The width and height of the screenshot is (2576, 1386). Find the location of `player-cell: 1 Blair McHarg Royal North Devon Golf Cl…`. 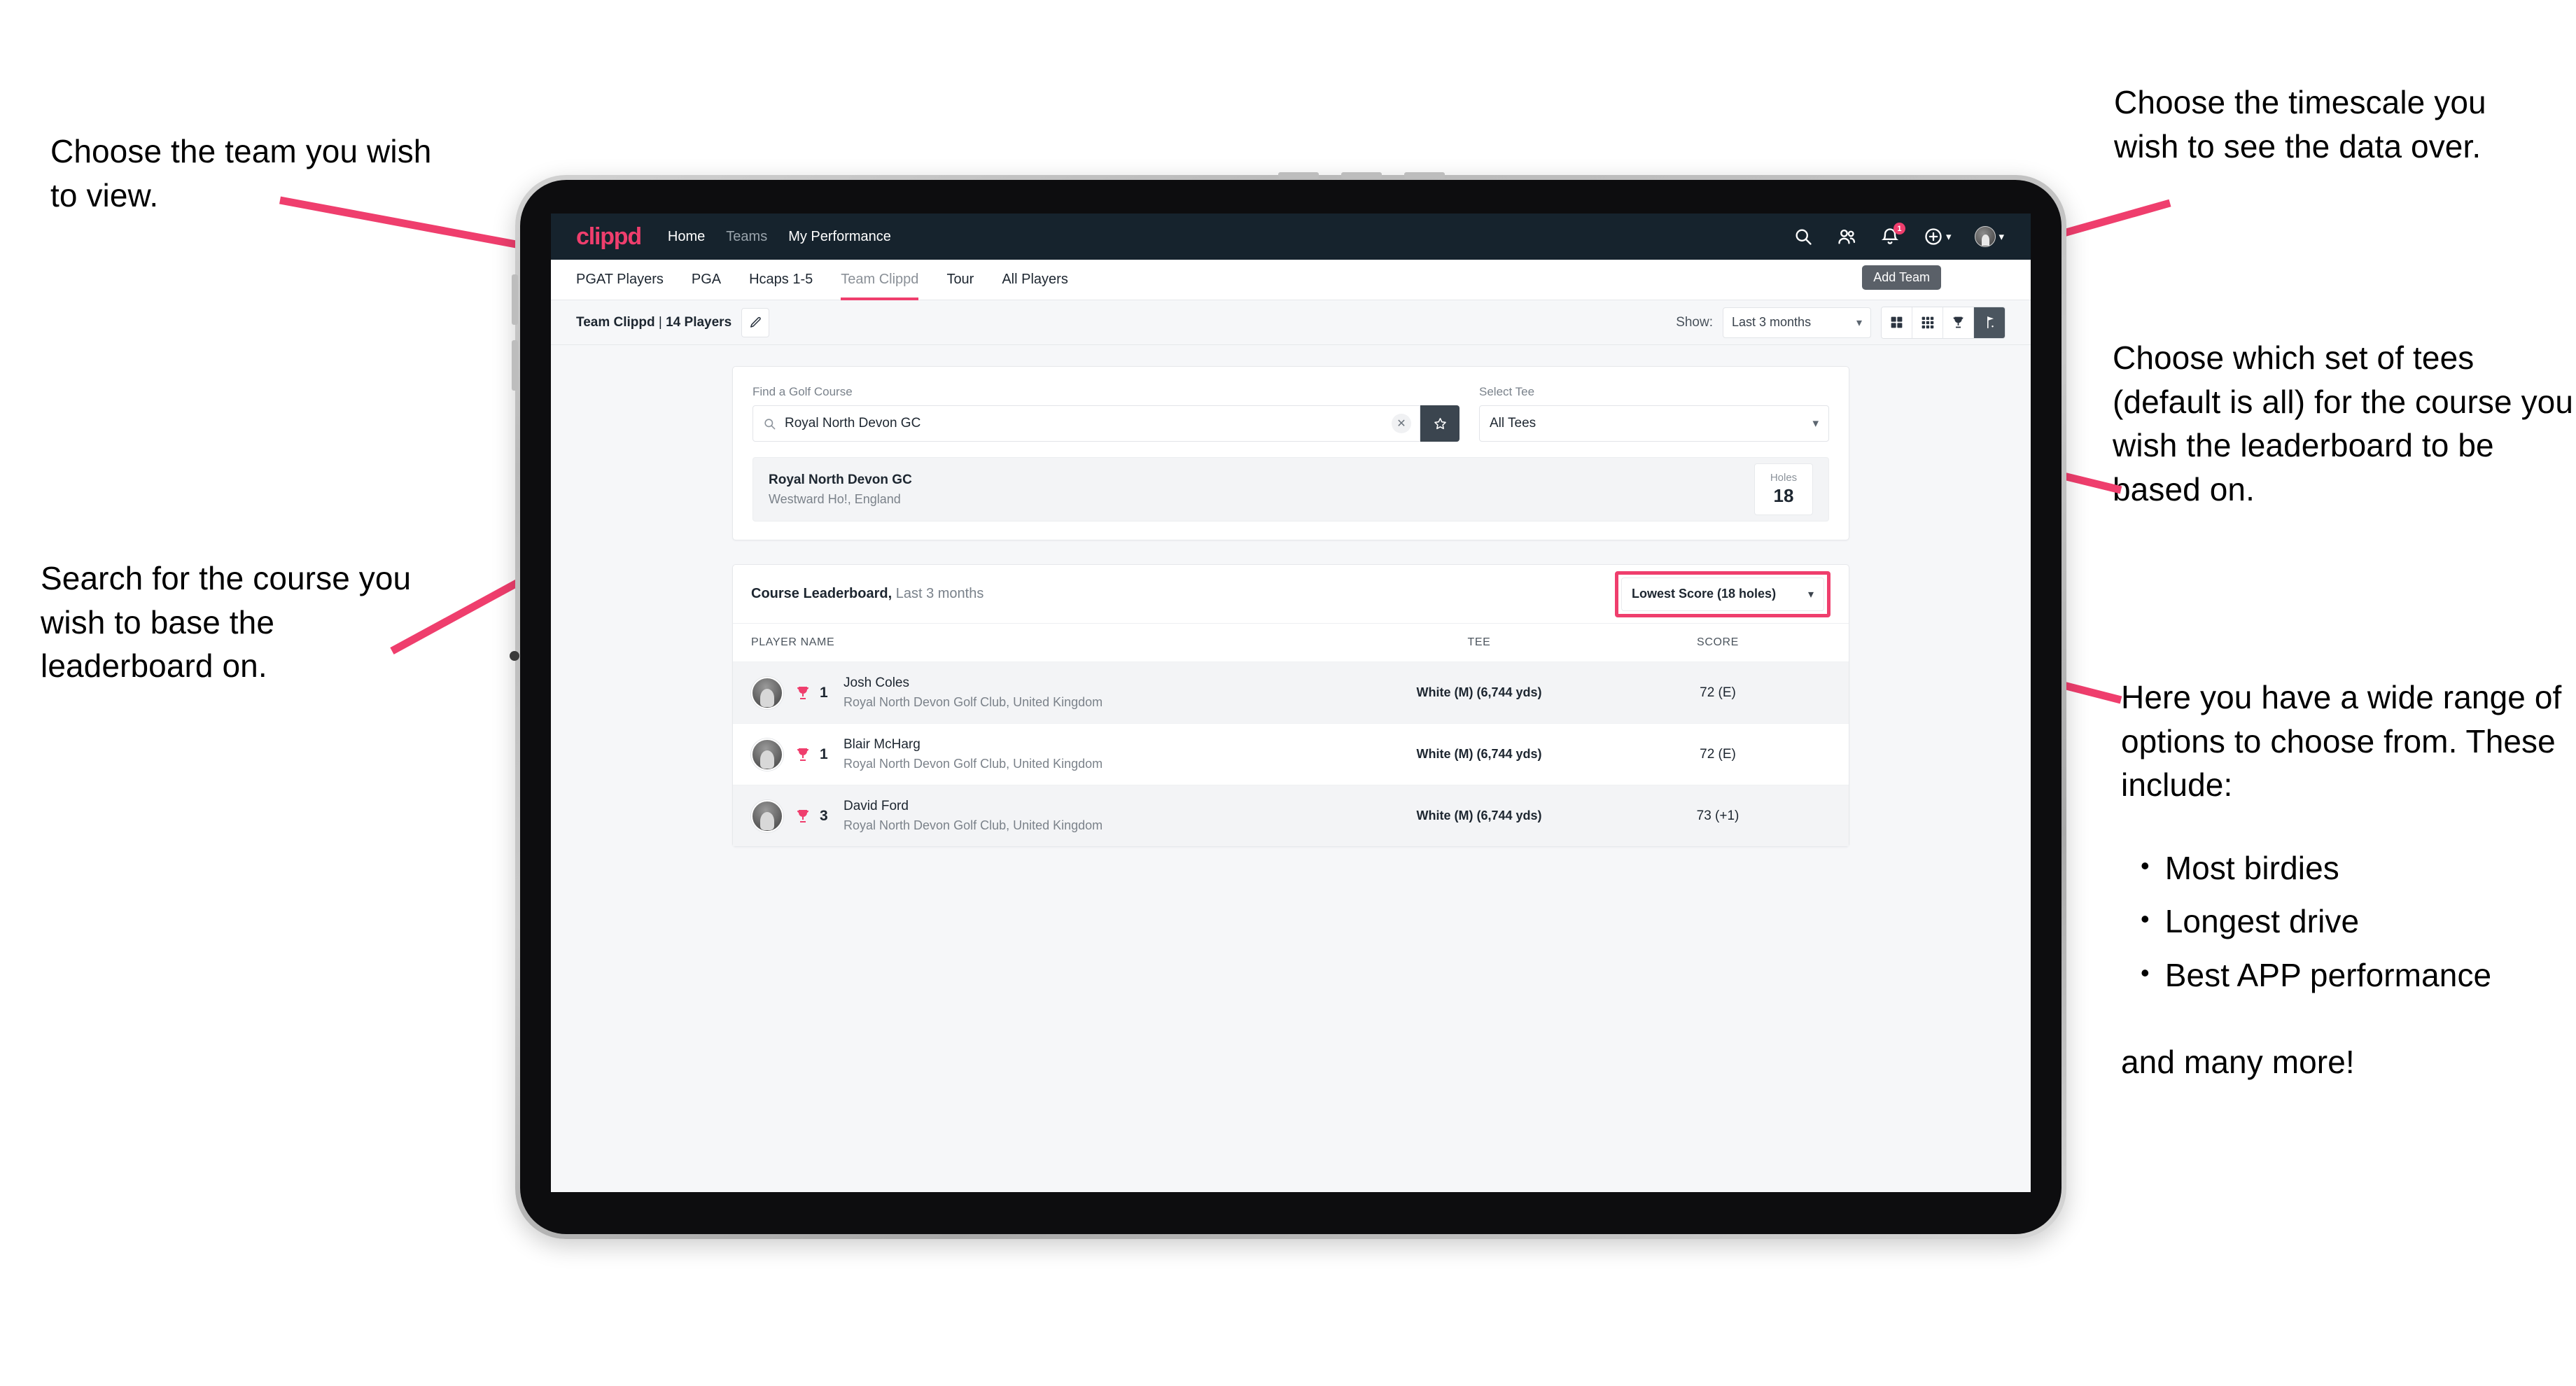

player-cell: 1 Blair McHarg Royal North Devon Golf Cl… is located at coordinates (1052, 754).